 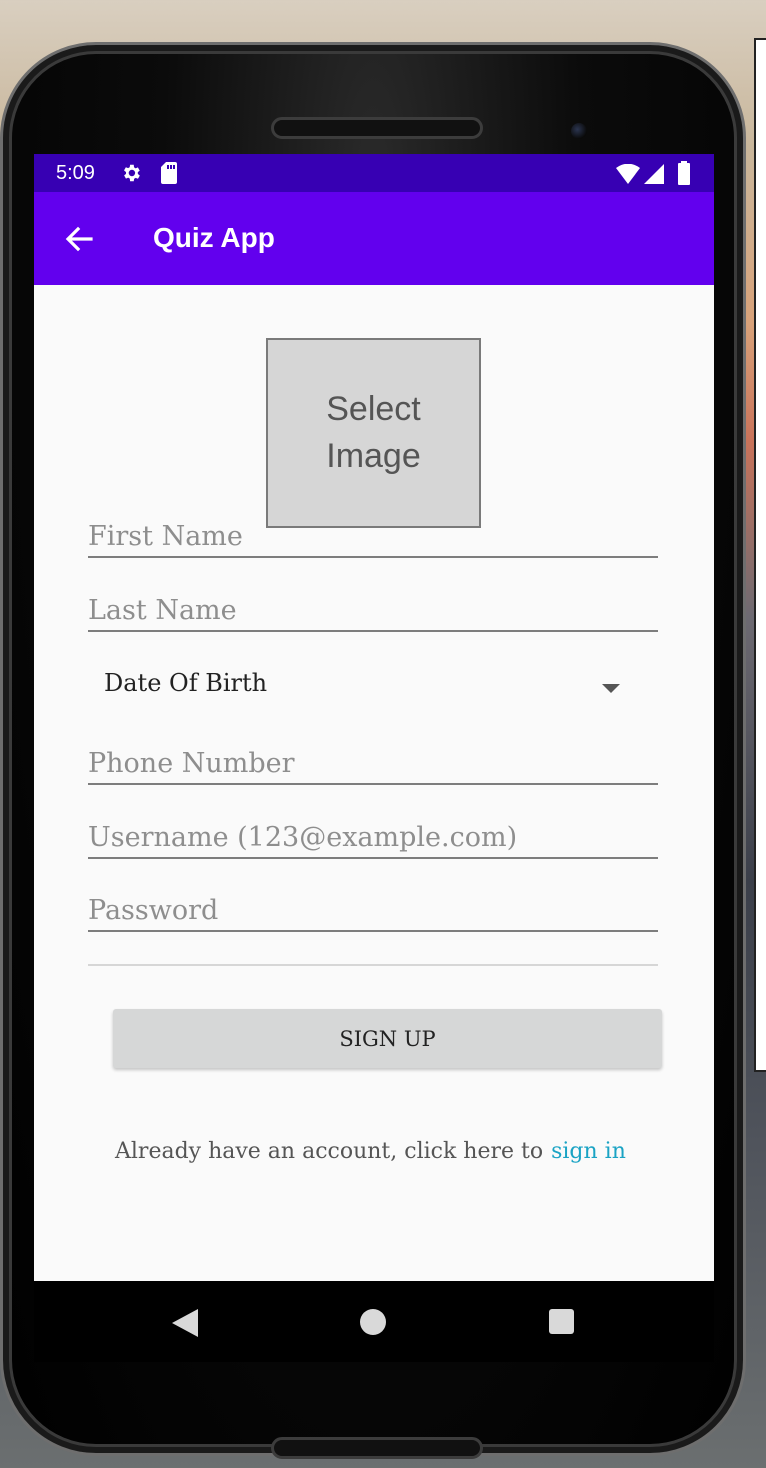 I want to click on navigation-bar, so click(x=374, y=1321).